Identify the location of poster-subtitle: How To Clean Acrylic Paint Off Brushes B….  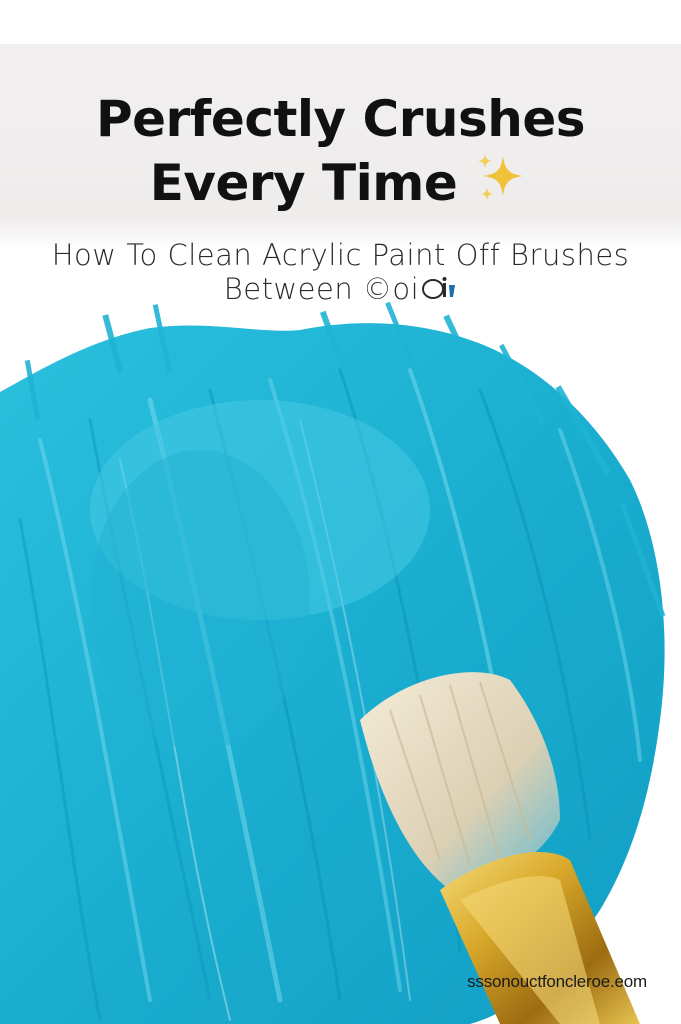
(340, 272).